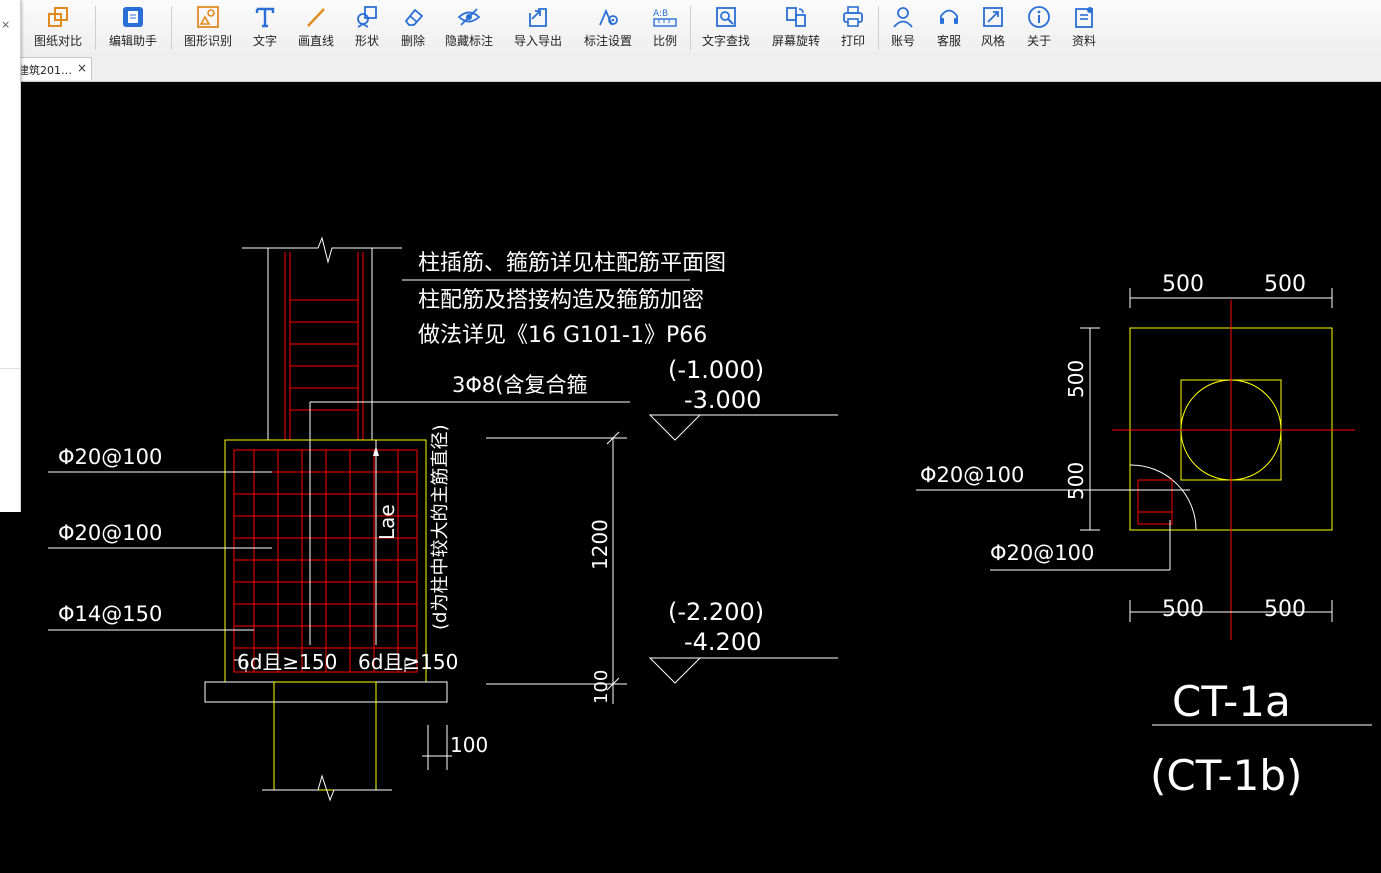  I want to click on draw-line-label: 画直线, so click(315, 41).